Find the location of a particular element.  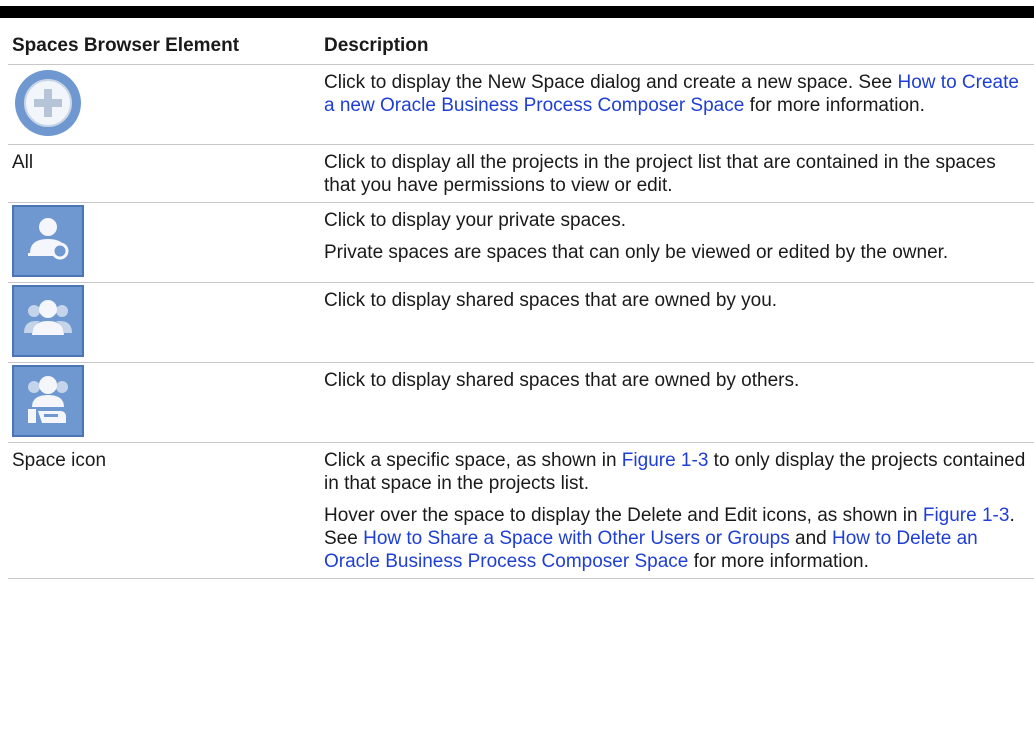

column-header-element: Spaces Browser Element is located at coordinates (164, 46).